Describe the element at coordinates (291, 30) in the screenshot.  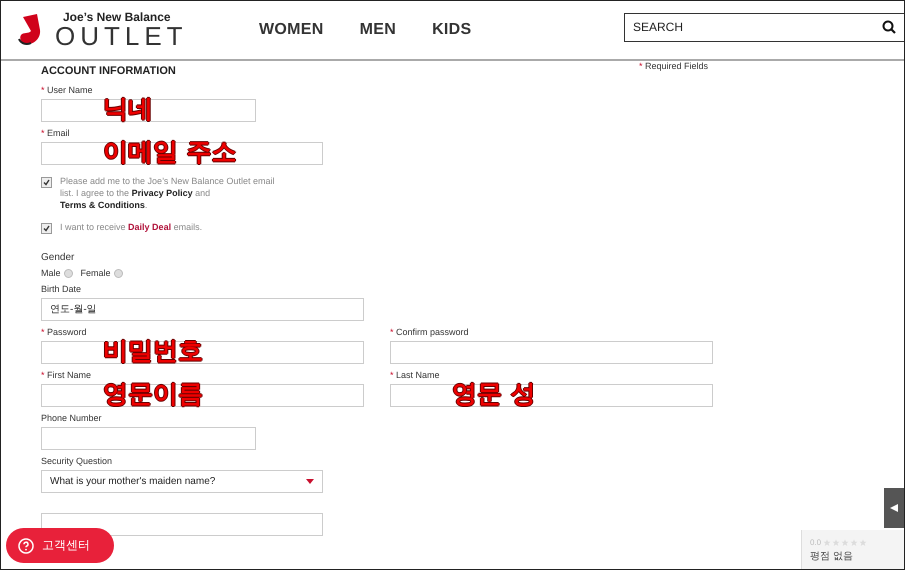
I see `nav-link: WOMEN` at that location.